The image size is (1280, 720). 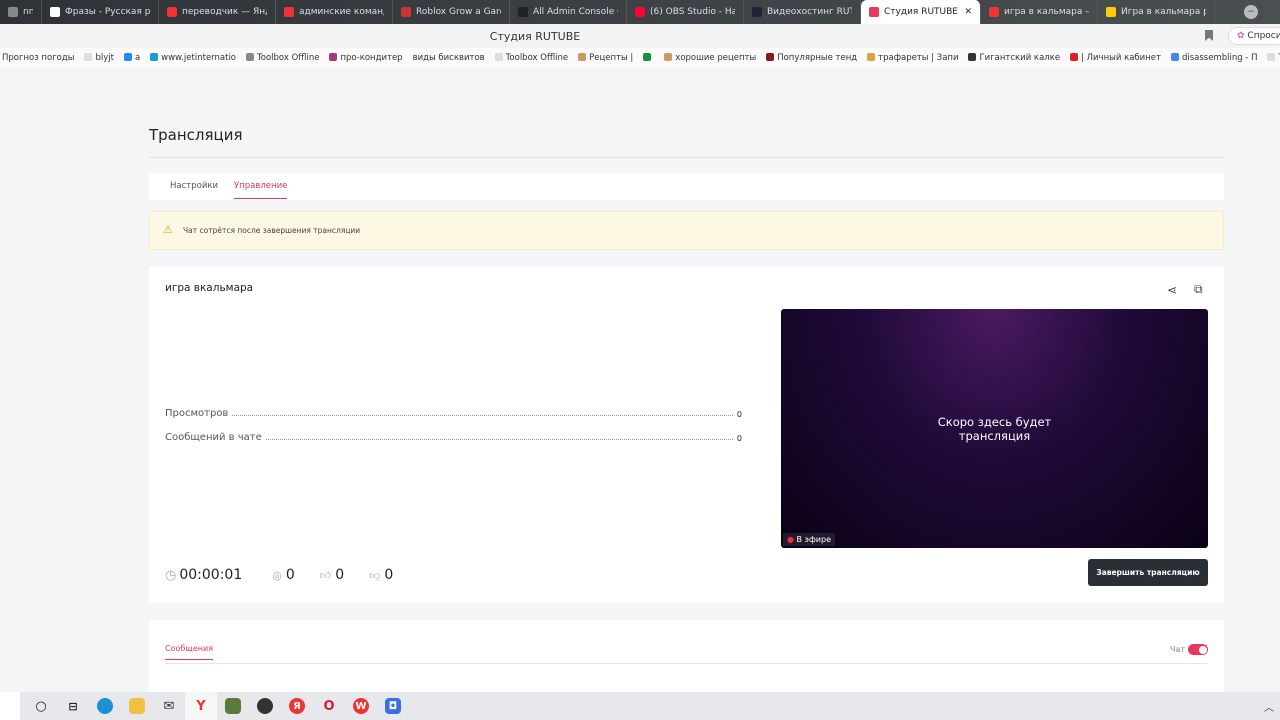 What do you see at coordinates (334, 12) in the screenshot?
I see `browser-tab: админские команды` at bounding box center [334, 12].